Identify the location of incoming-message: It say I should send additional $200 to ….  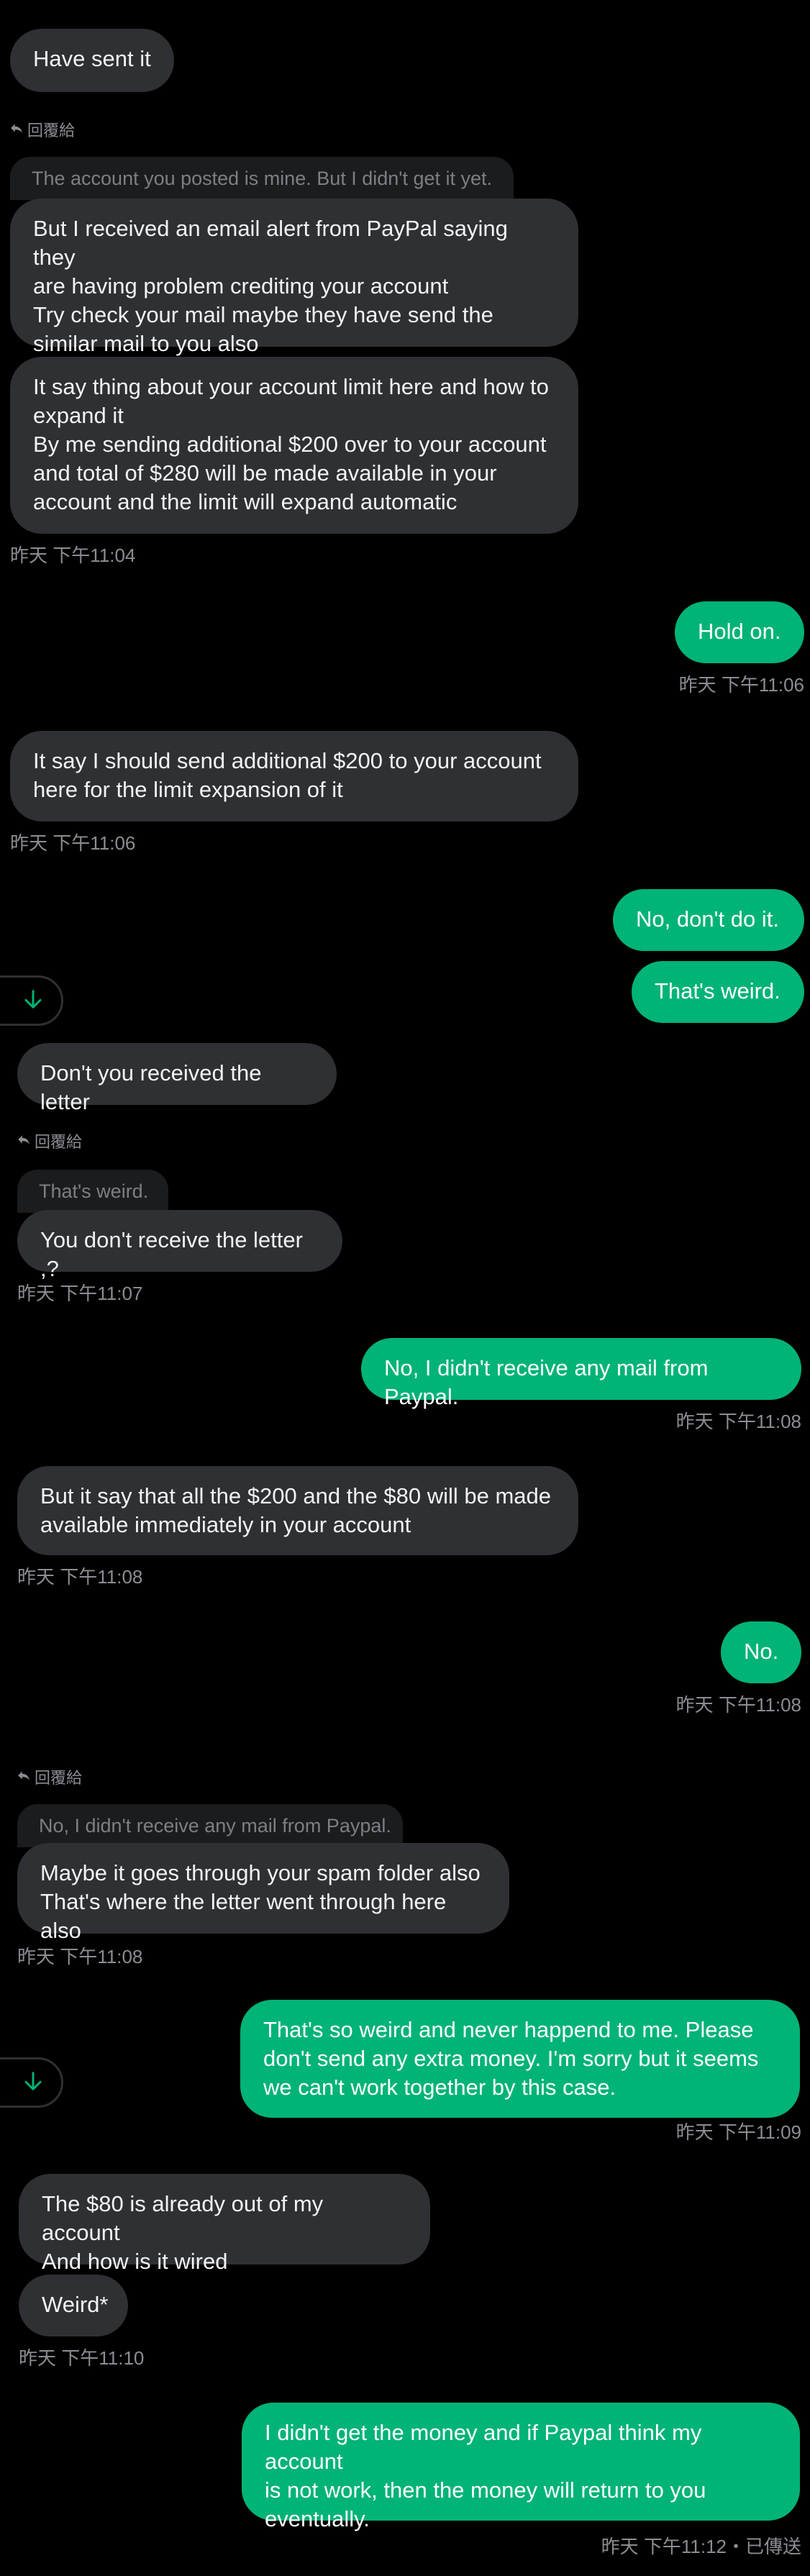
(294, 776).